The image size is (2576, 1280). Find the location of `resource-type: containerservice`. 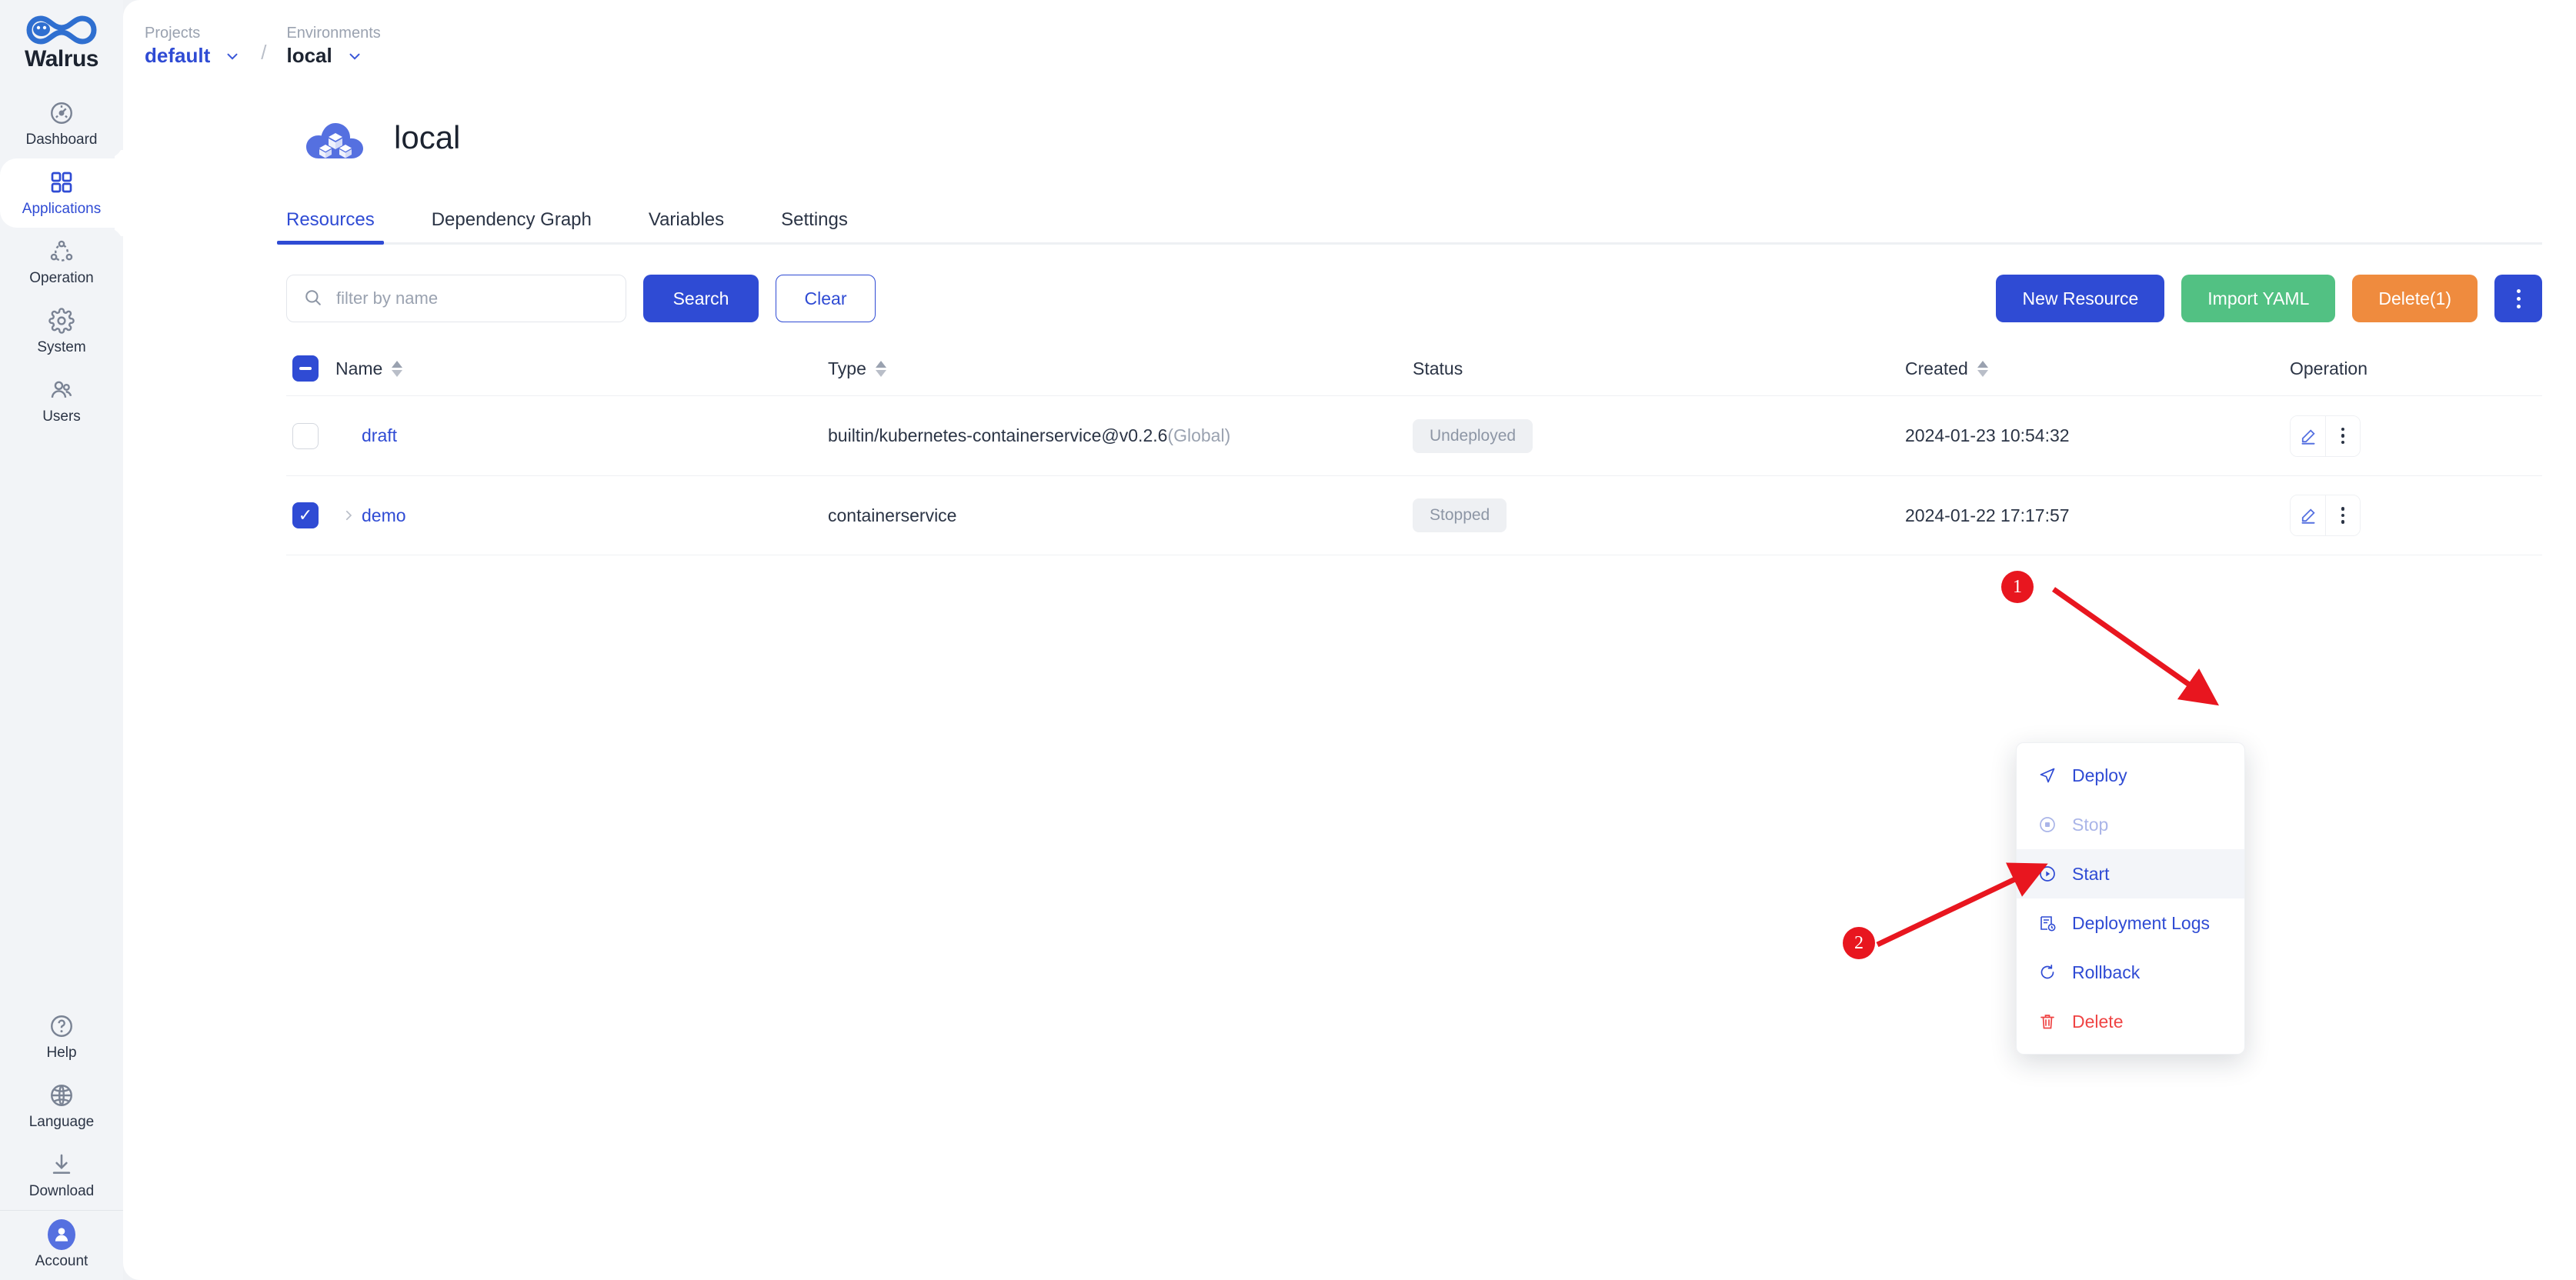

resource-type: containerservice is located at coordinates (892, 515).